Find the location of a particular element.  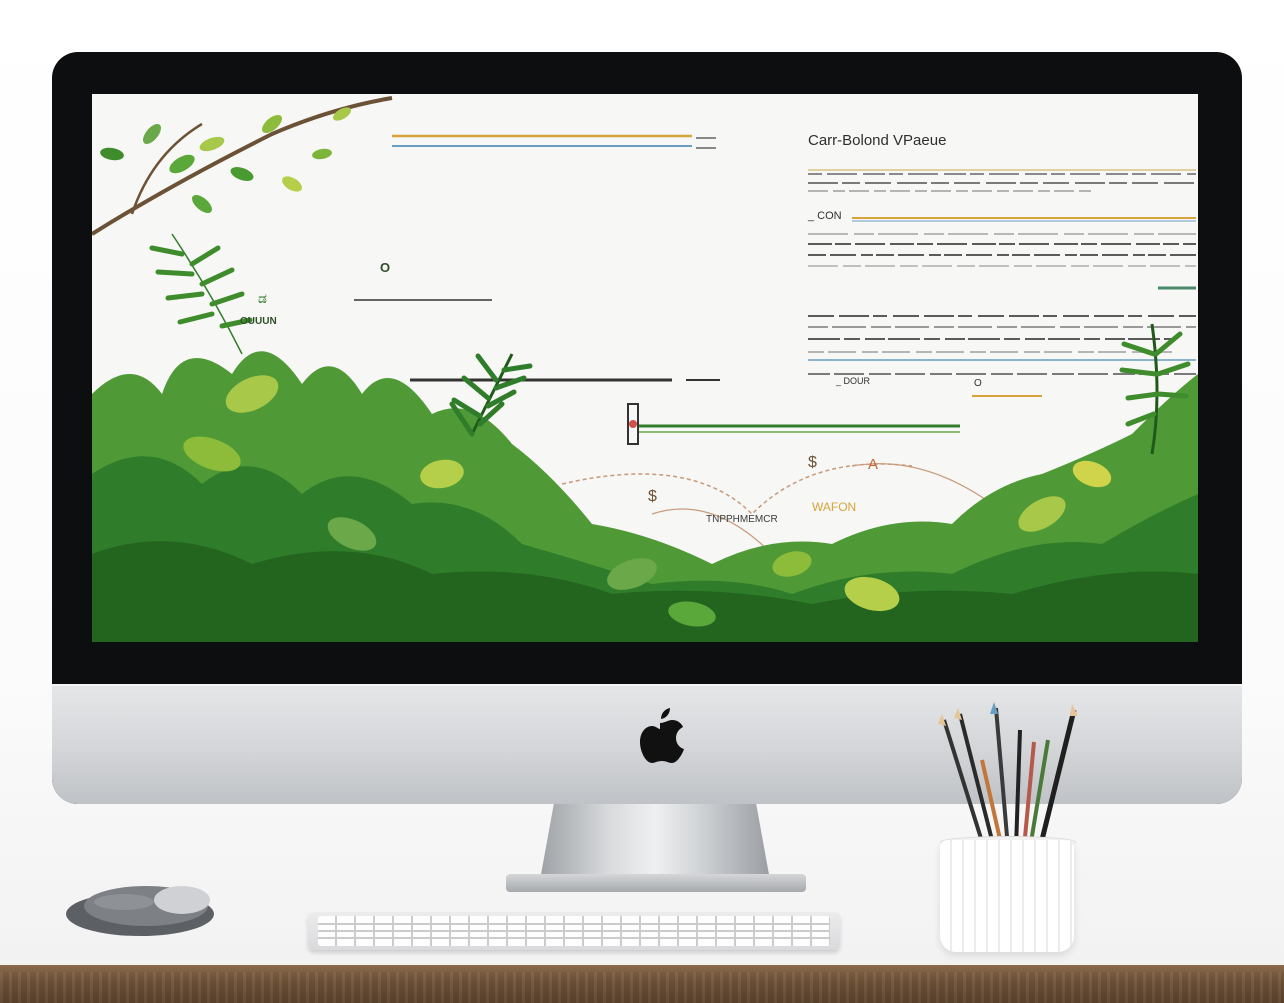

pencils is located at coordinates (1008, 775).